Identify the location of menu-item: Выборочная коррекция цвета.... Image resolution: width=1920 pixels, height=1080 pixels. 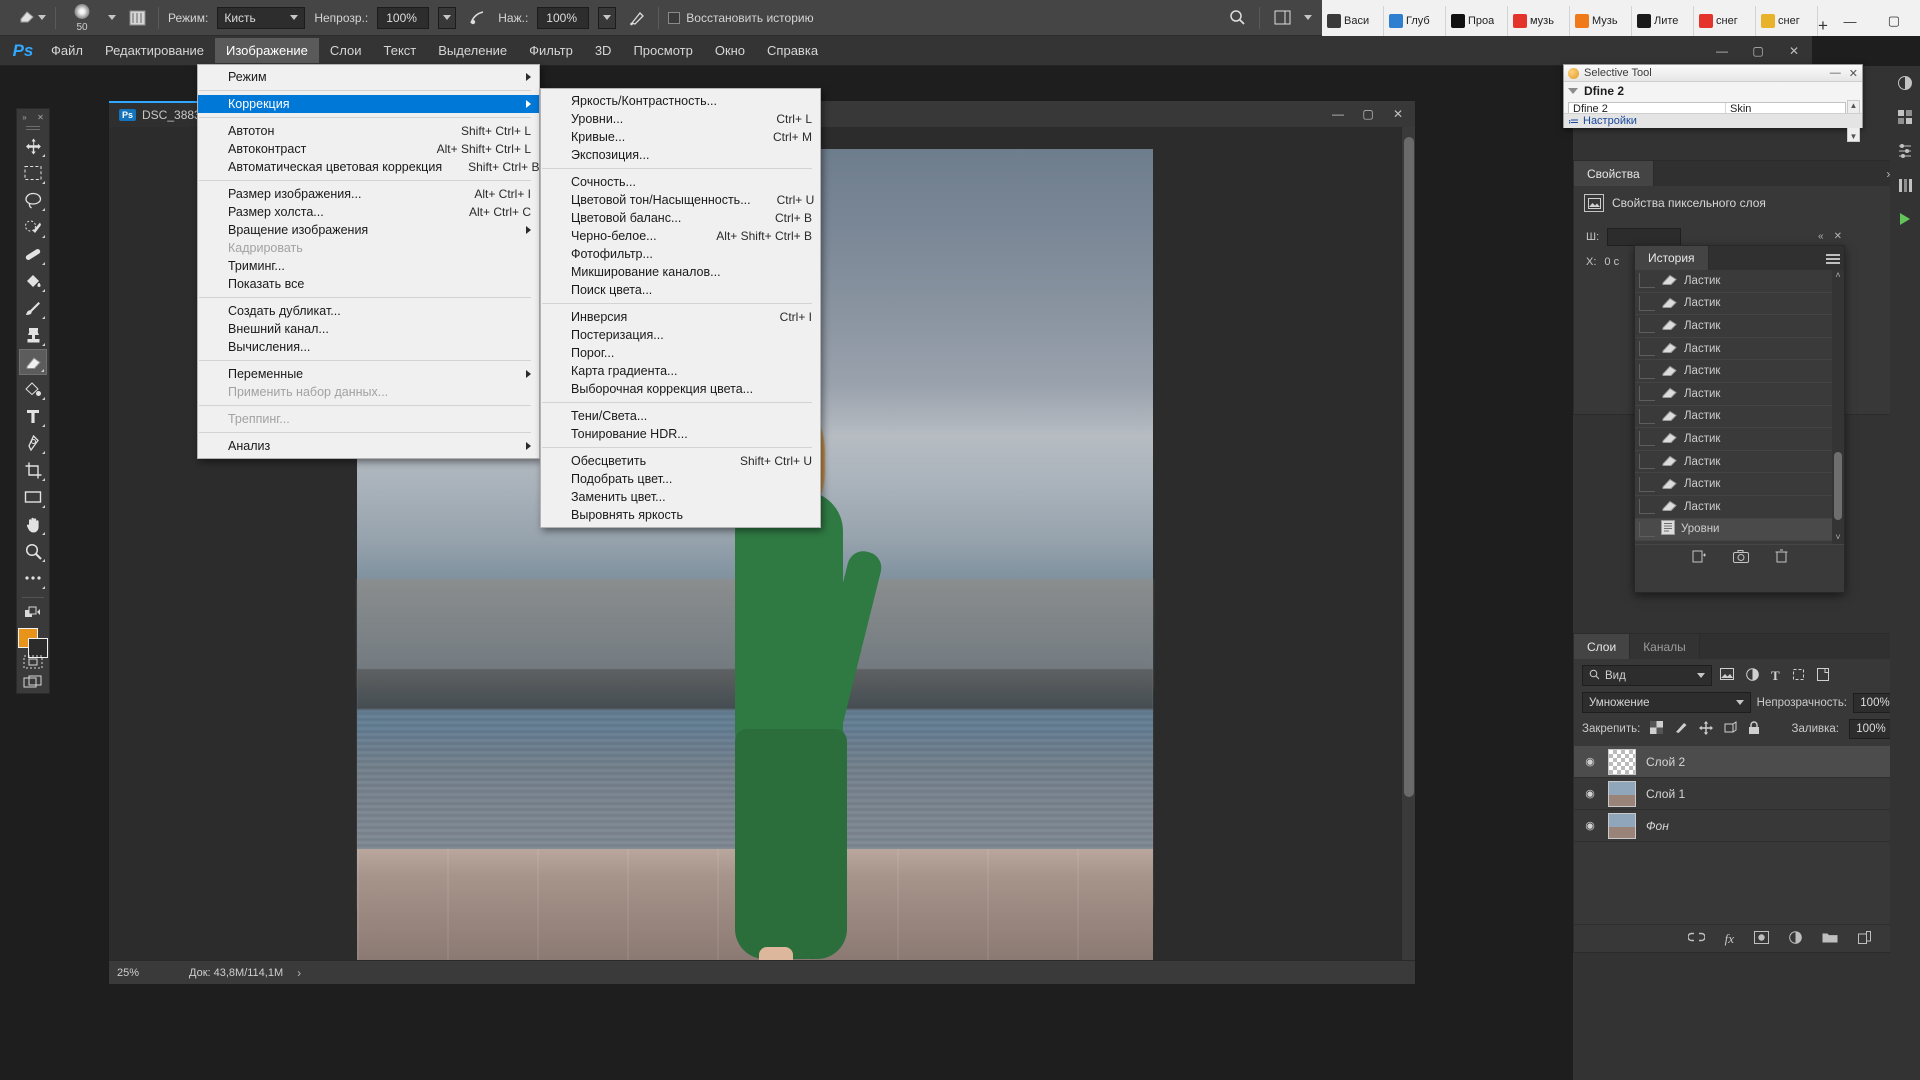
(680, 389).